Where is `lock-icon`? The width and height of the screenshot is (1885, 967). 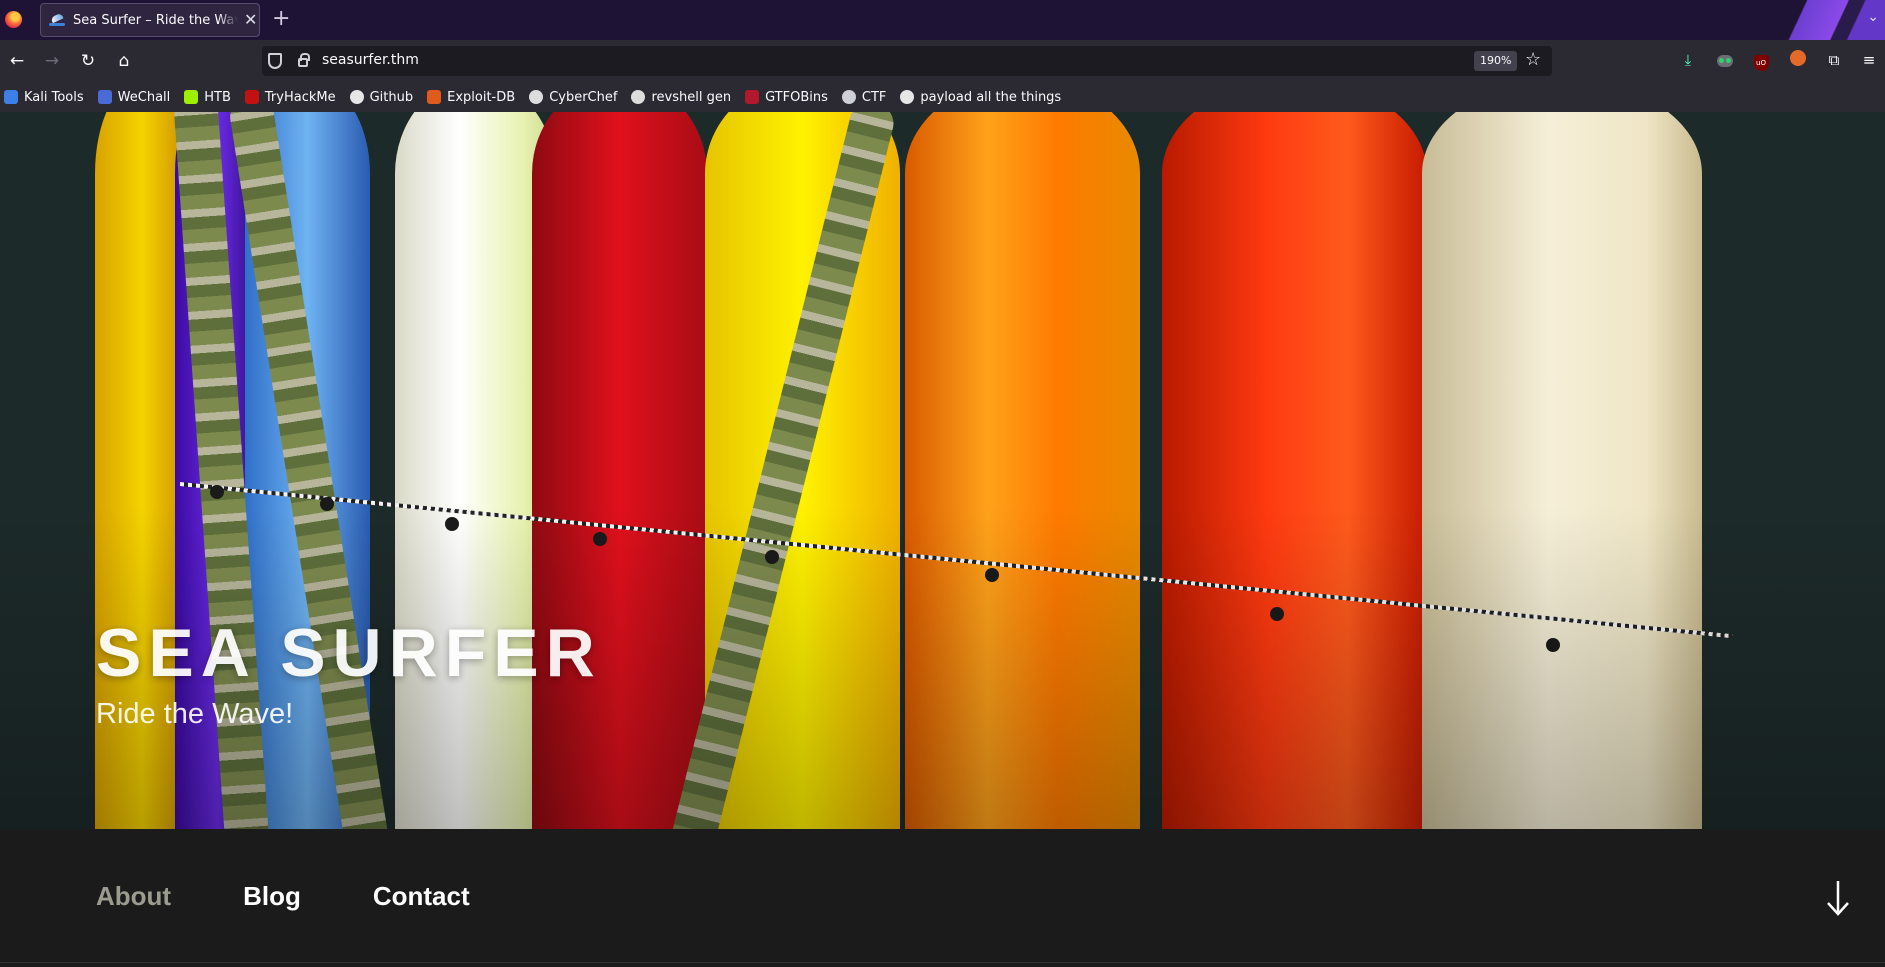 lock-icon is located at coordinates (304, 60).